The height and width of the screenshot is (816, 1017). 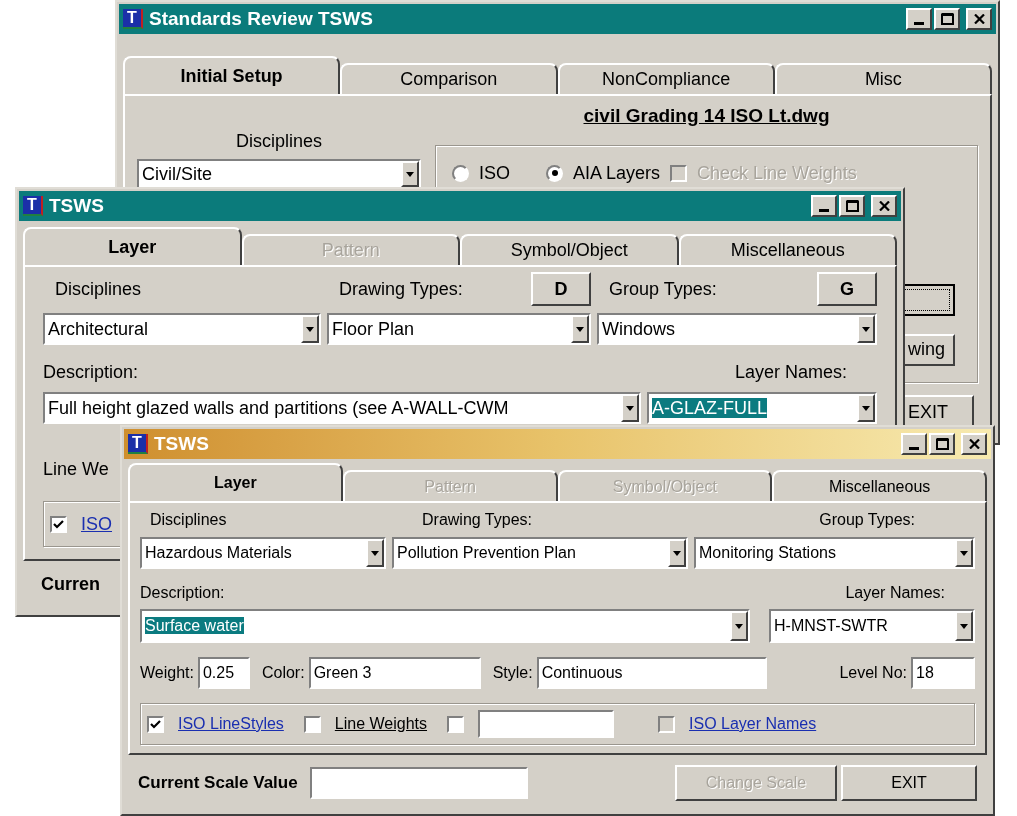 What do you see at coordinates (76, 469) in the screenshot?
I see `field-label: Line We` at bounding box center [76, 469].